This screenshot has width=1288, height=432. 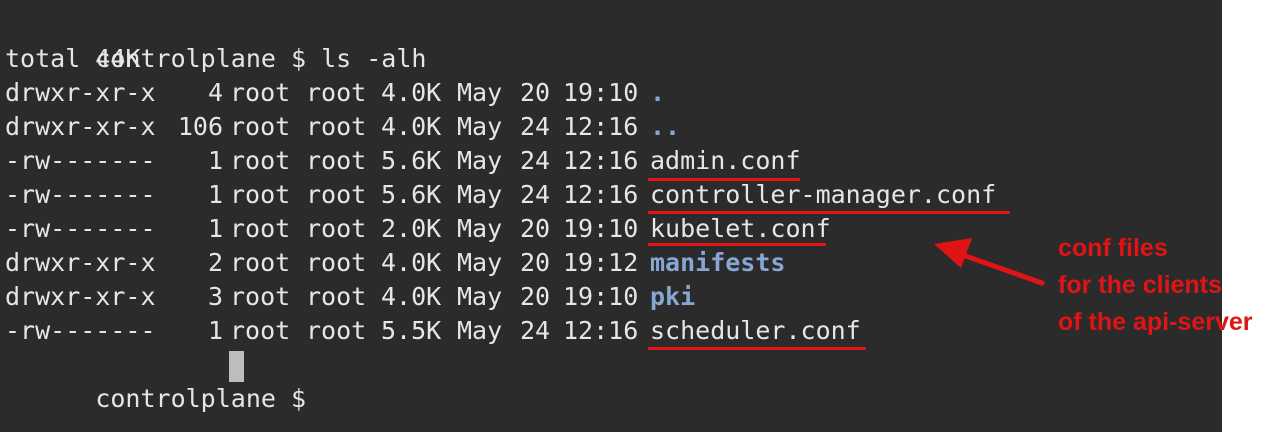 I want to click on annotation-arrow-icon, so click(x=989, y=262).